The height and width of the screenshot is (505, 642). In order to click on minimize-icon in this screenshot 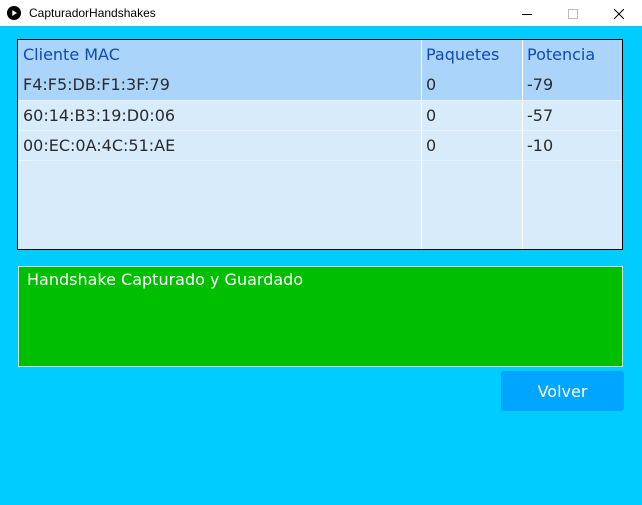, I will do `click(527, 13)`.